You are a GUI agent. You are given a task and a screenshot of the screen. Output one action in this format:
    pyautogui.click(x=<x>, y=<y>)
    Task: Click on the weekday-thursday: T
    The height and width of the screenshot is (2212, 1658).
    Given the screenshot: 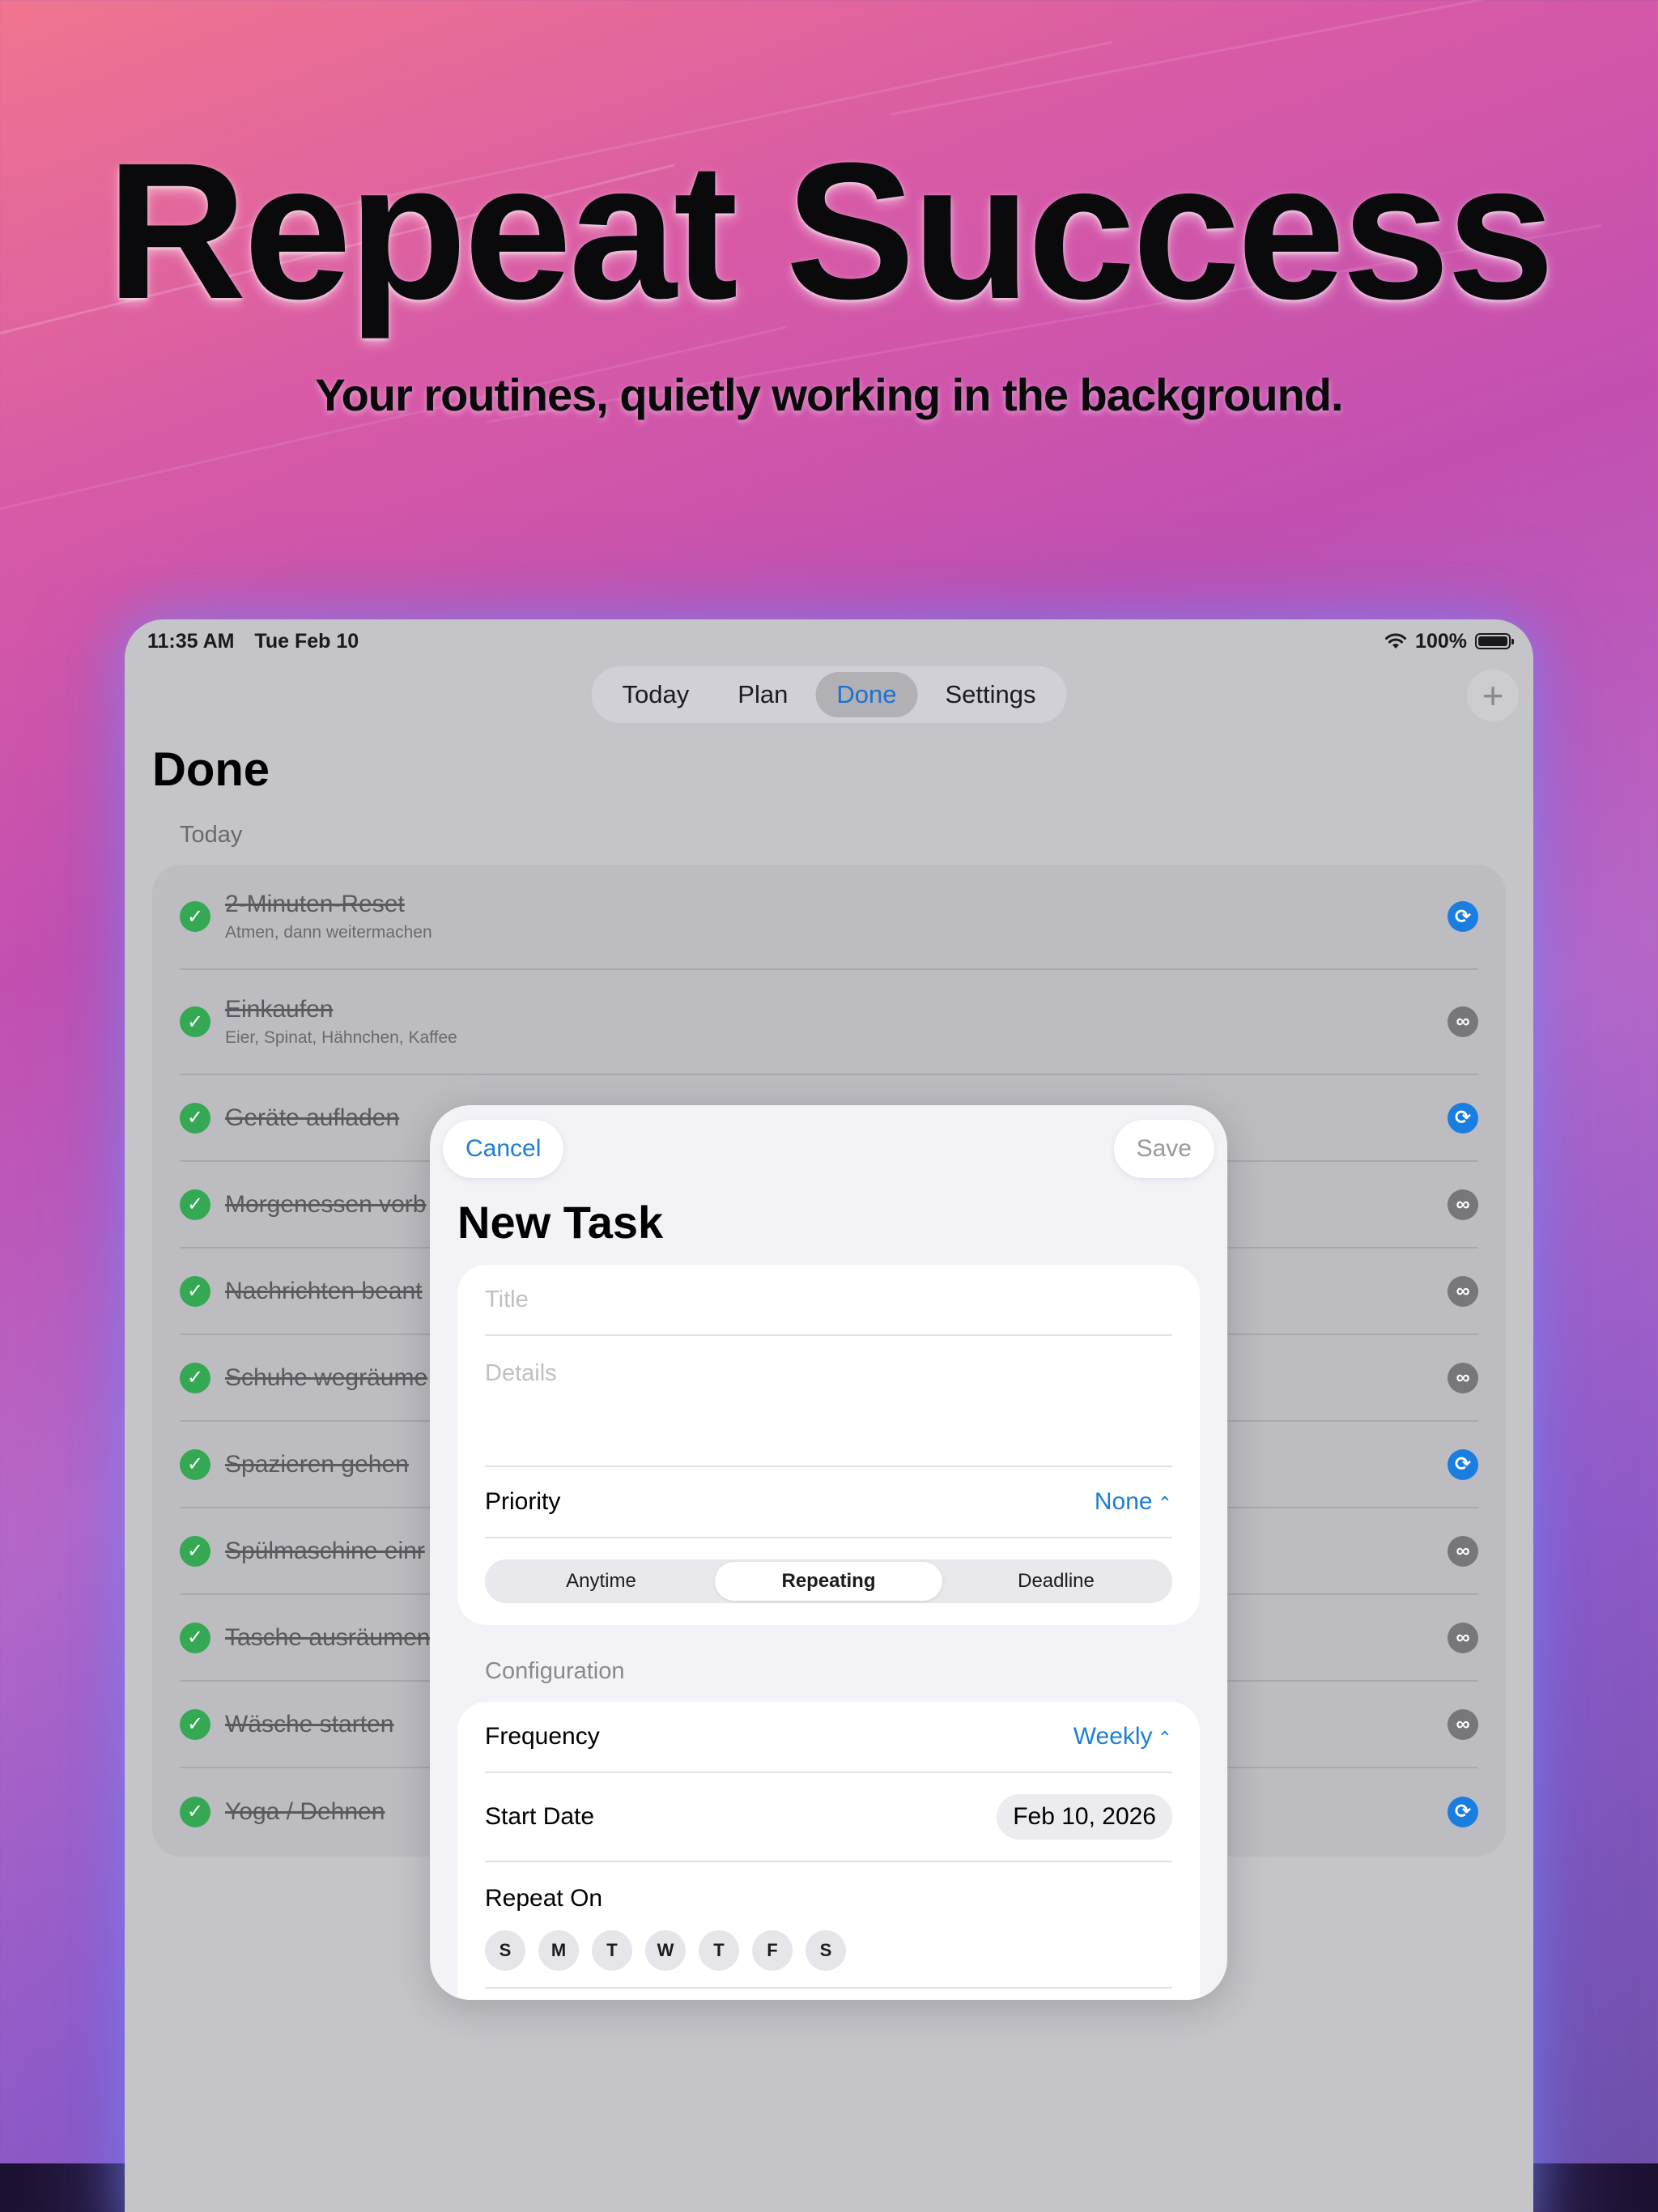 What is the action you would take?
    pyautogui.click(x=719, y=1950)
    